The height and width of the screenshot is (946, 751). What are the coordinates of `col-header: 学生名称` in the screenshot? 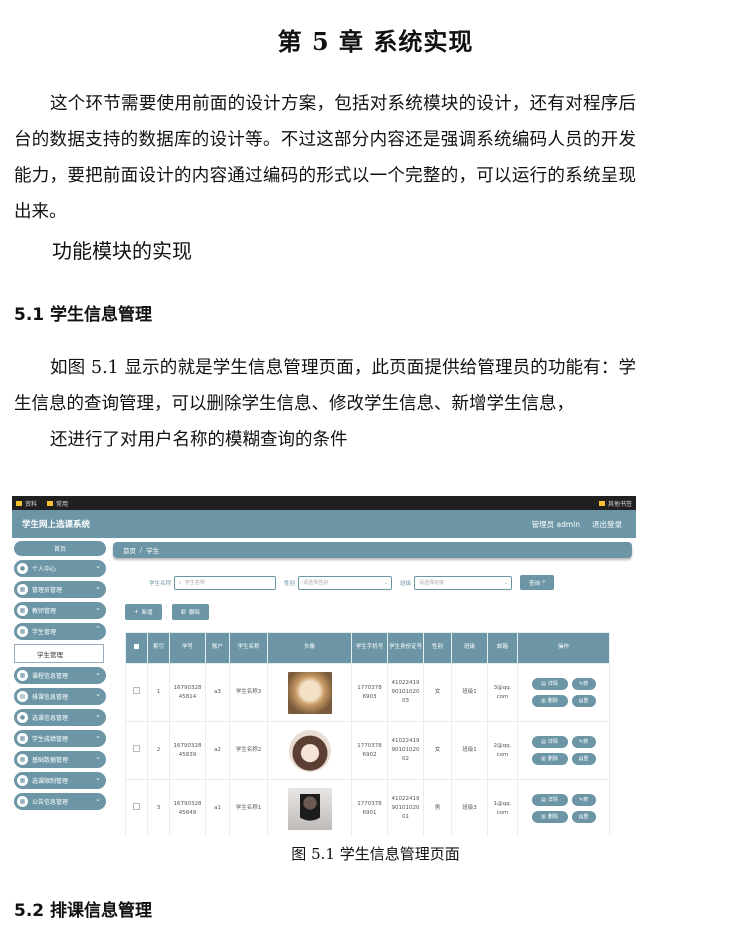 It's located at (248, 648).